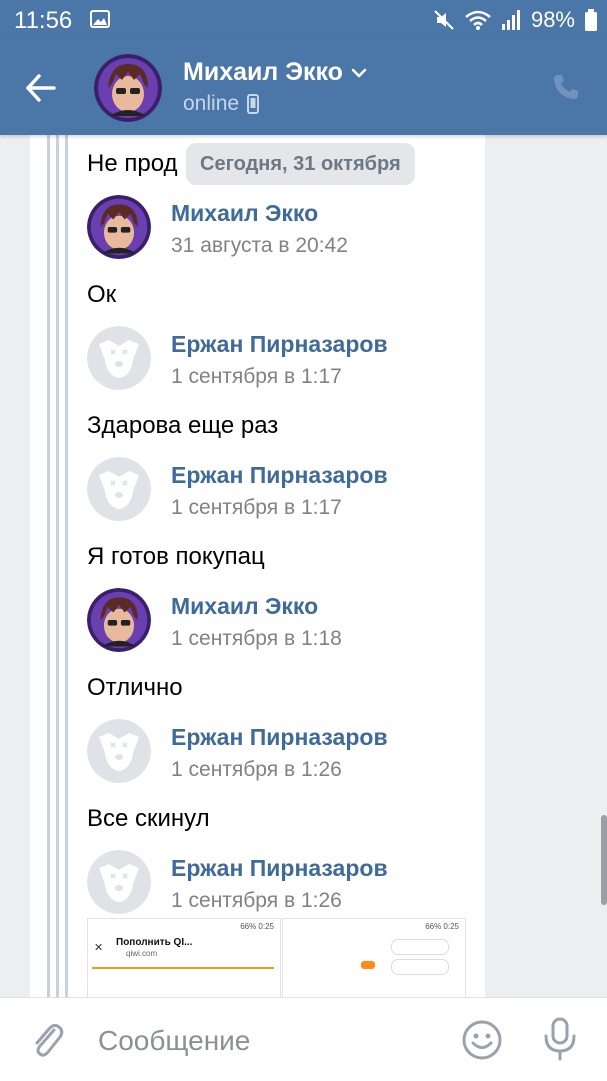 Image resolution: width=607 pixels, height=1081 pixels. I want to click on status-text: online, so click(211, 103).